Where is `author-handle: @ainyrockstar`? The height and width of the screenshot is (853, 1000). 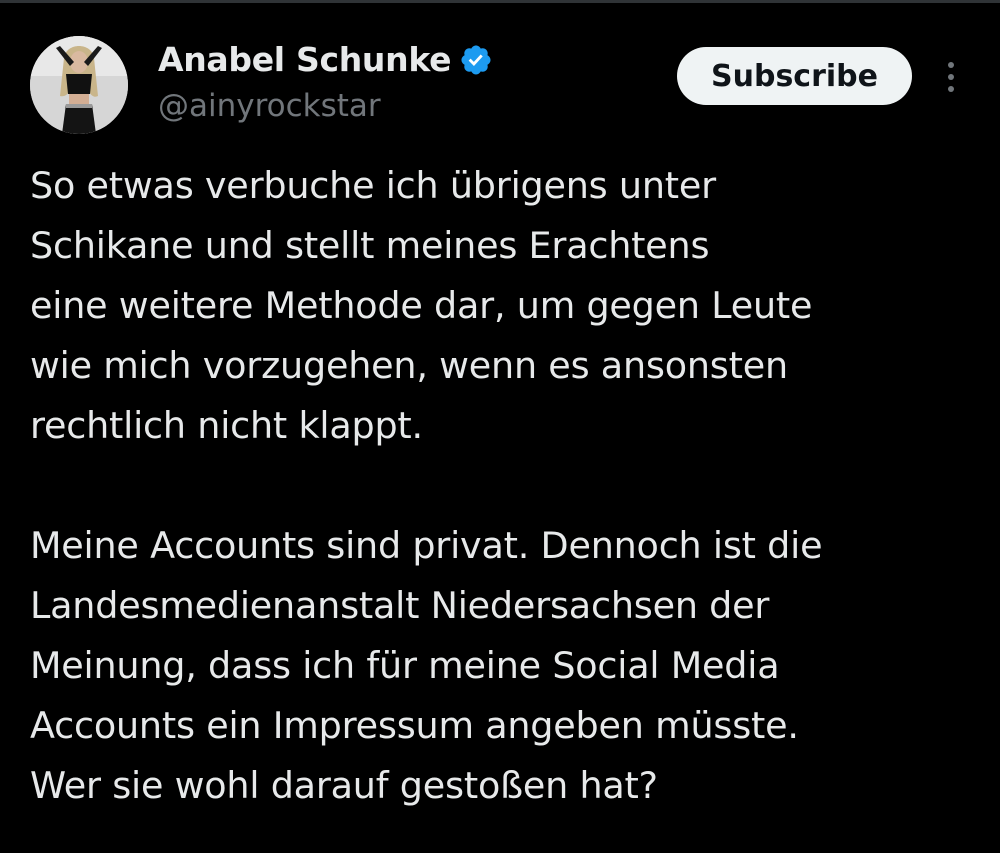 author-handle: @ainyrockstar is located at coordinates (269, 106).